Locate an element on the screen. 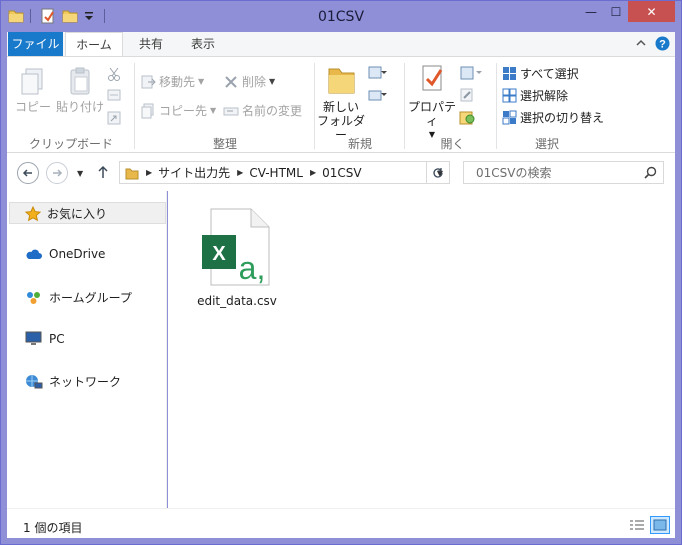  breadcrumb-item: 01CSV is located at coordinates (341, 173).